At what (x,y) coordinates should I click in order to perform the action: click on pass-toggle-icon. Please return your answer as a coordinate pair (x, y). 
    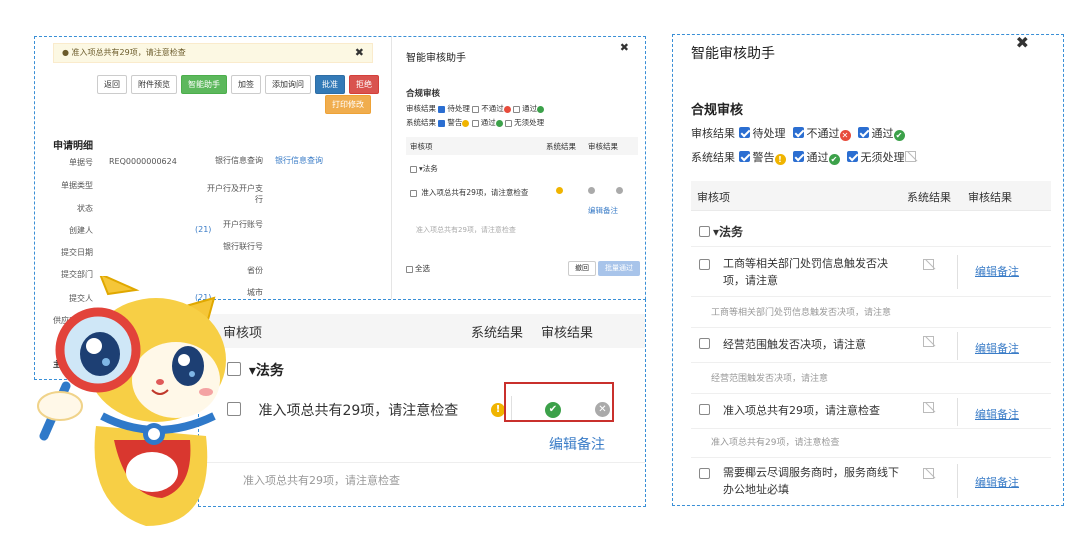
    Looking at the image, I should click on (591, 190).